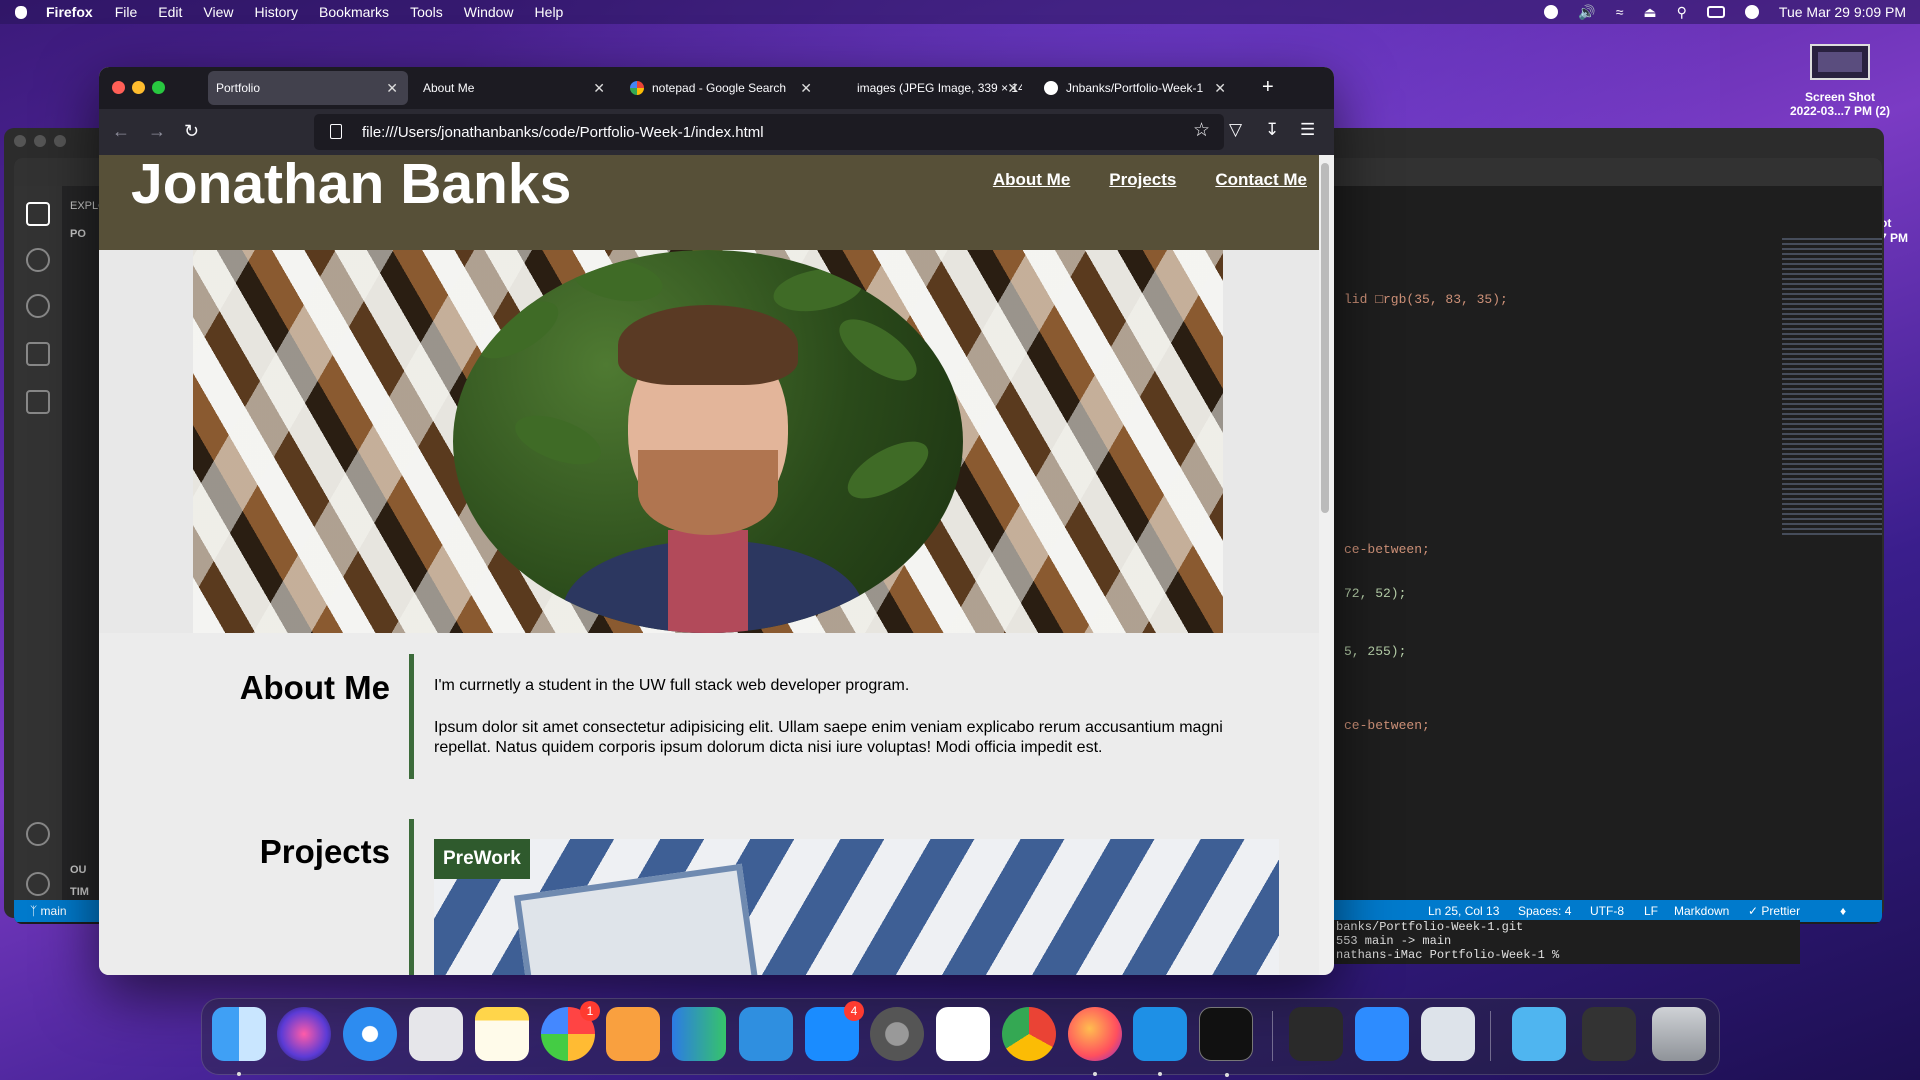 The height and width of the screenshot is (1080, 1920). What do you see at coordinates (1382, 1034) in the screenshot?
I see `zoom-icon` at bounding box center [1382, 1034].